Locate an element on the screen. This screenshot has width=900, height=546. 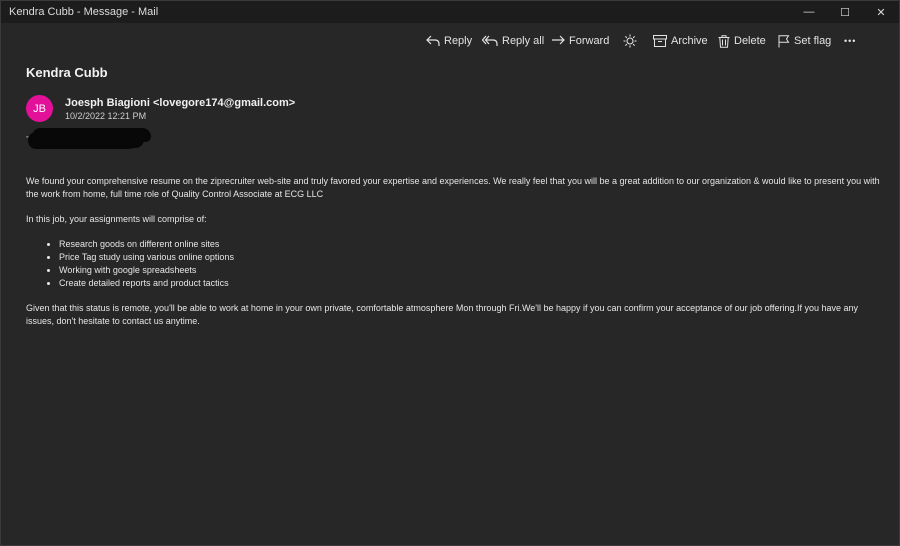
minimize-button: — is located at coordinates (809, 12).